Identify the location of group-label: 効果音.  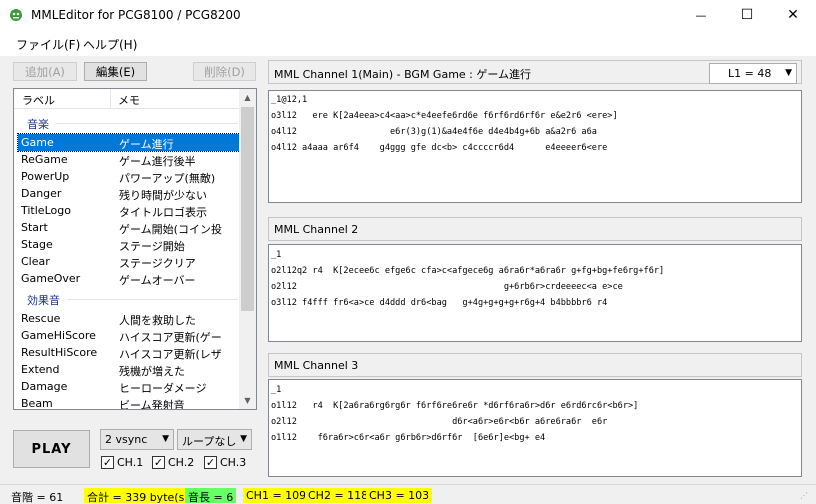
(43, 300).